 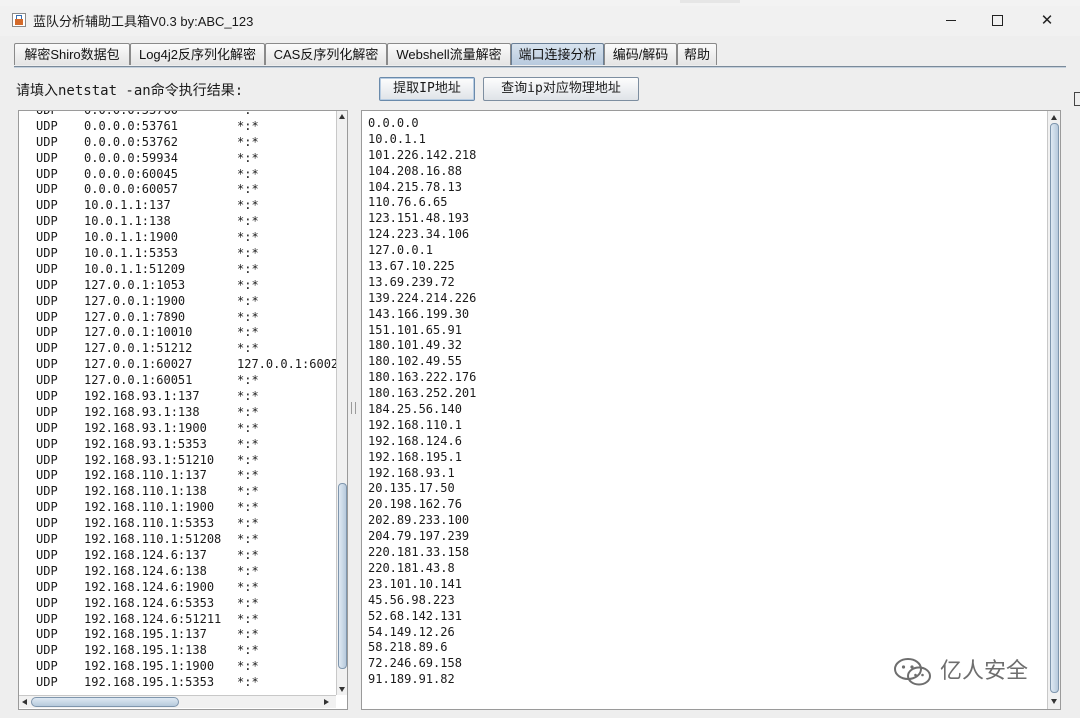 What do you see at coordinates (697, 54) in the screenshot?
I see `tab-help: 帮助` at bounding box center [697, 54].